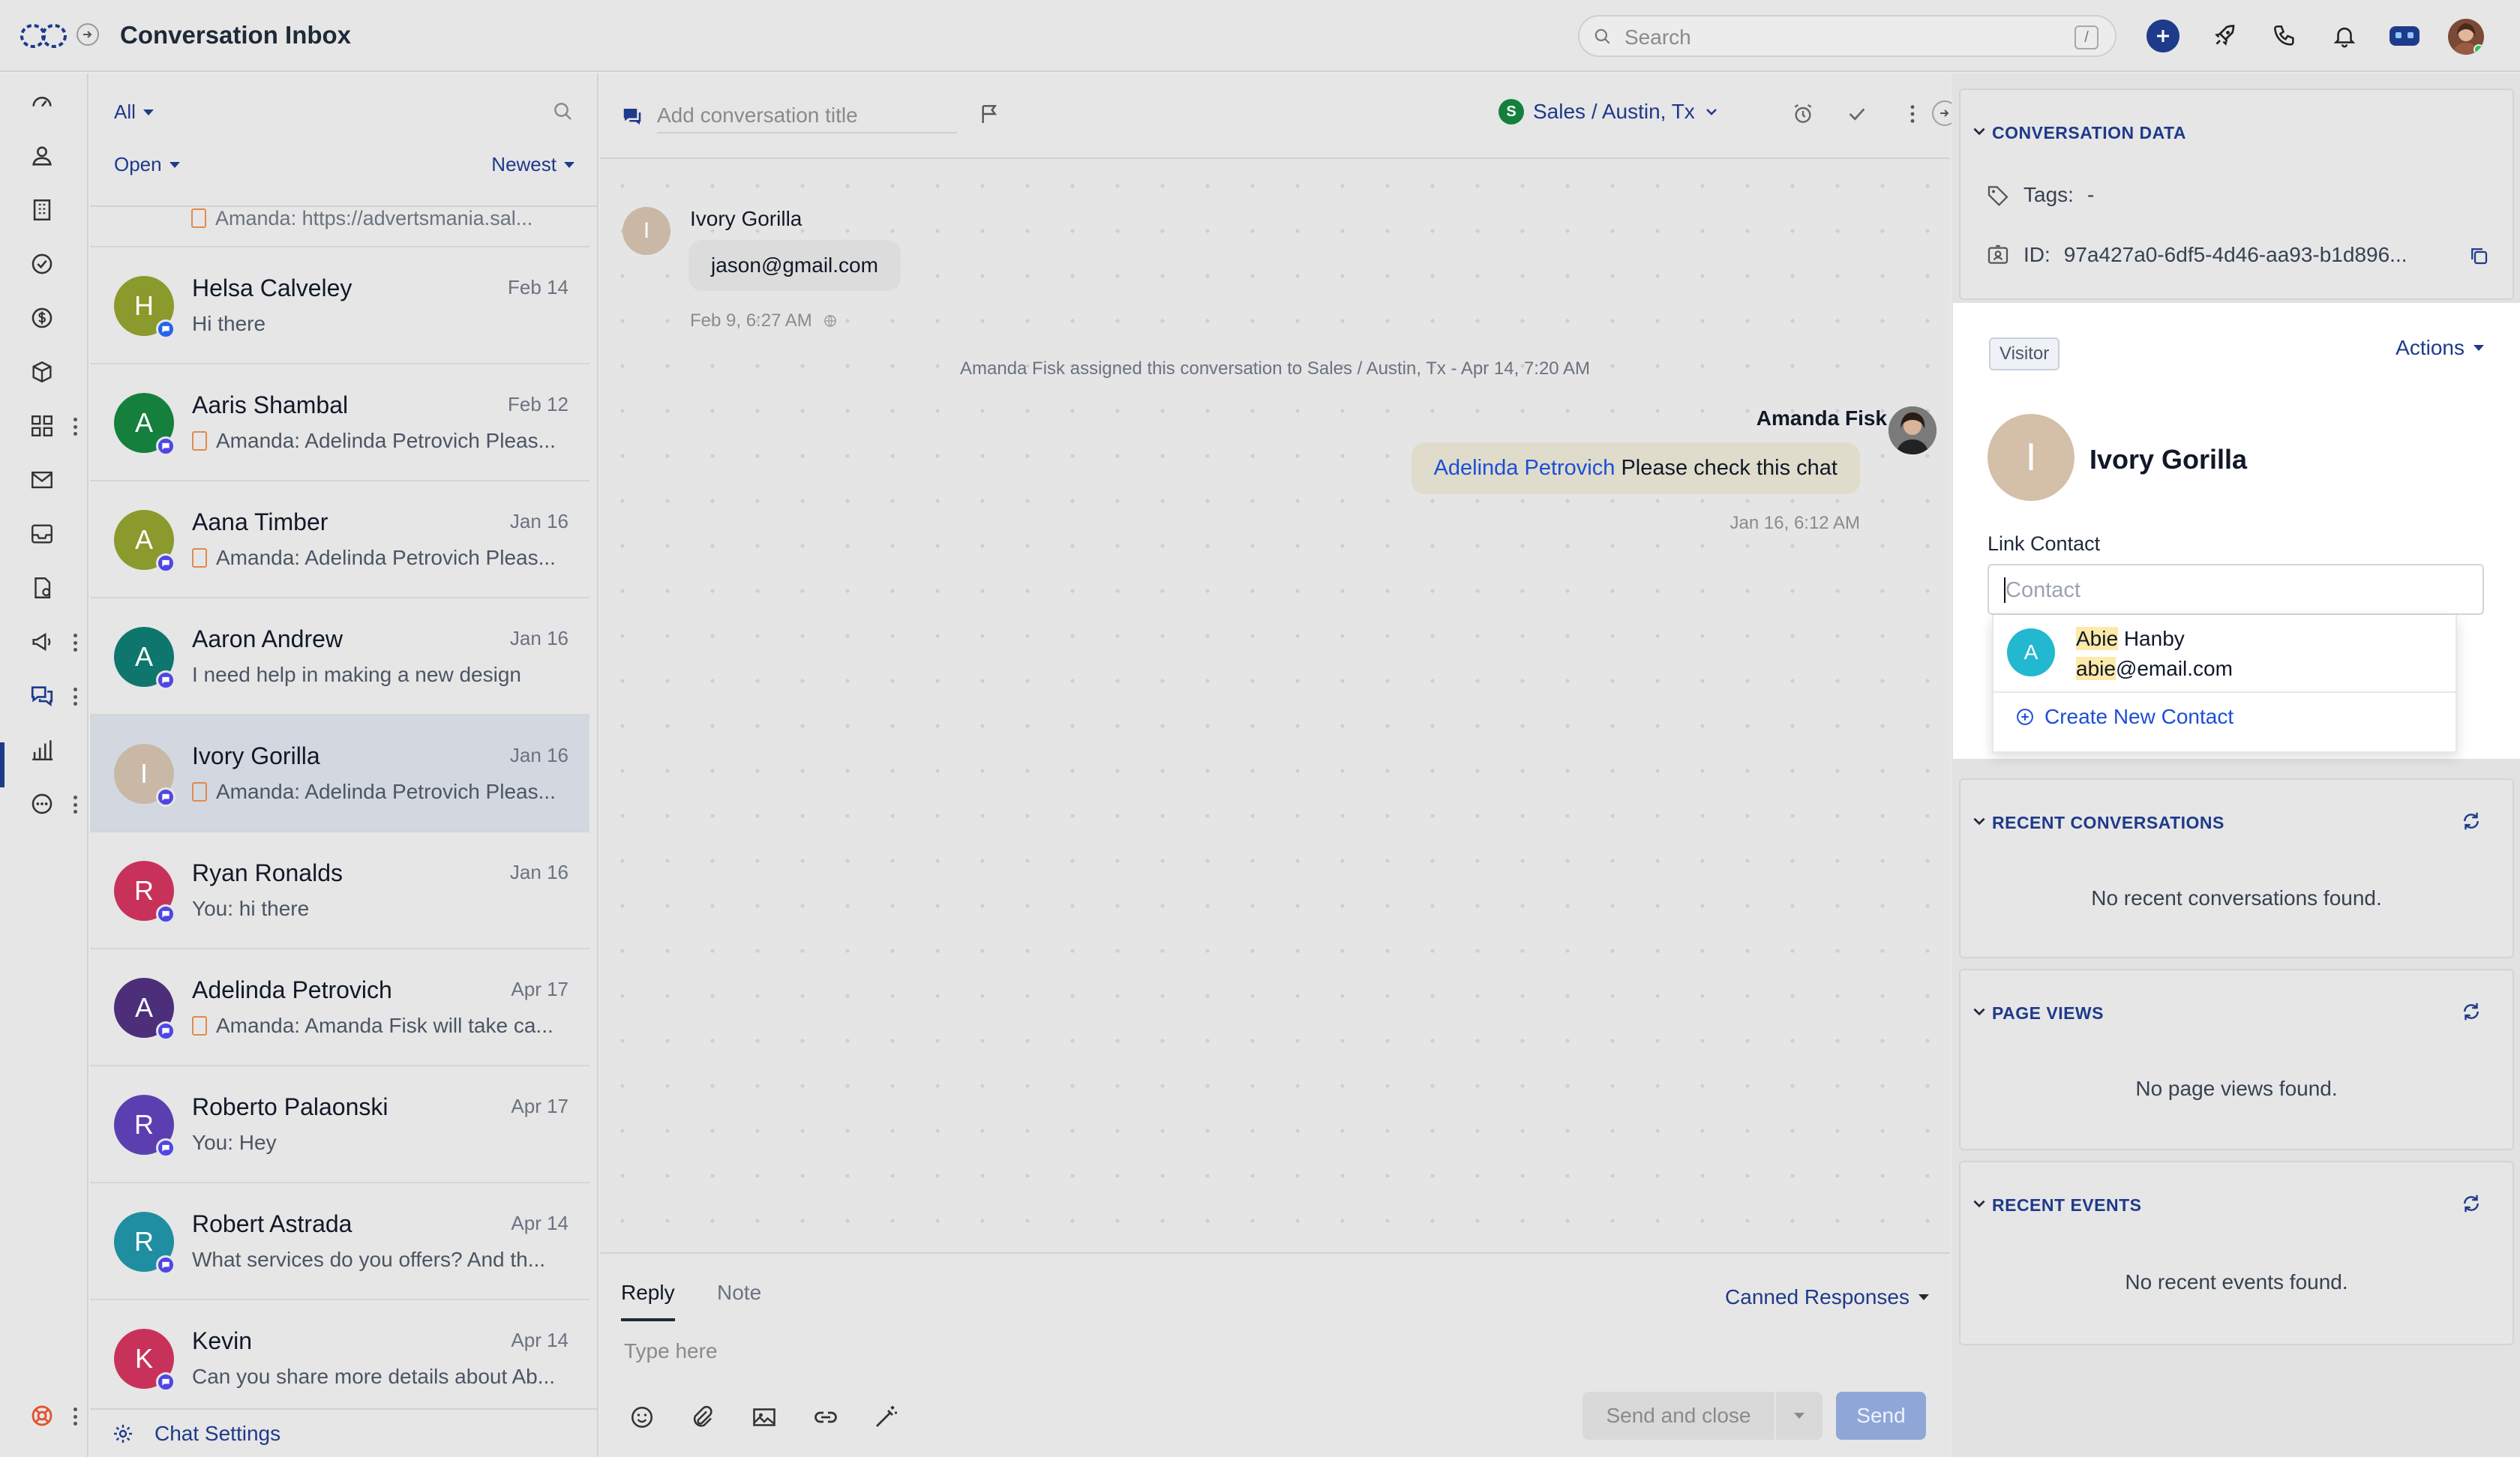 Image resolution: width=2520 pixels, height=1457 pixels. What do you see at coordinates (42, 372) in the screenshot?
I see `nav-products-icon` at bounding box center [42, 372].